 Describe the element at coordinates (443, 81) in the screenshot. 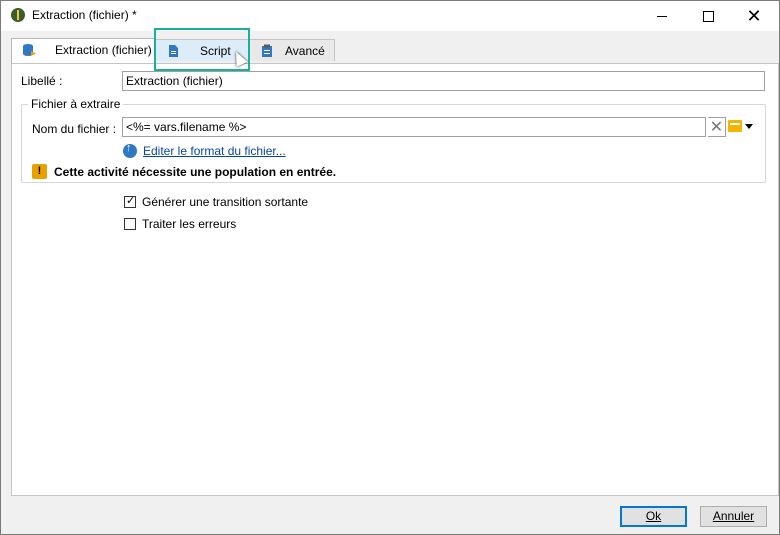

I see `libelle-input: Extraction (fichier)` at that location.